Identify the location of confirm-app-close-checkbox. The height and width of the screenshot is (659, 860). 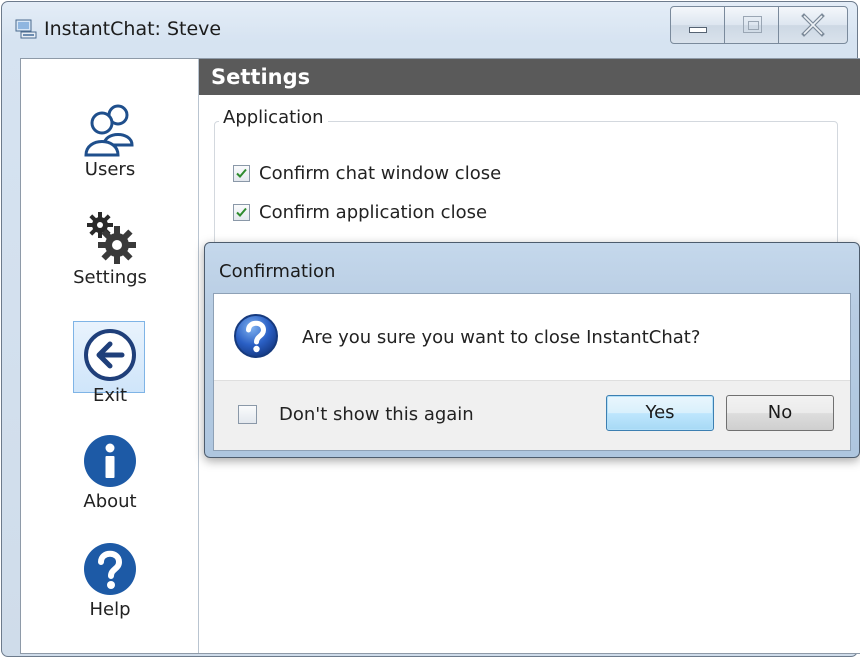
(241, 212).